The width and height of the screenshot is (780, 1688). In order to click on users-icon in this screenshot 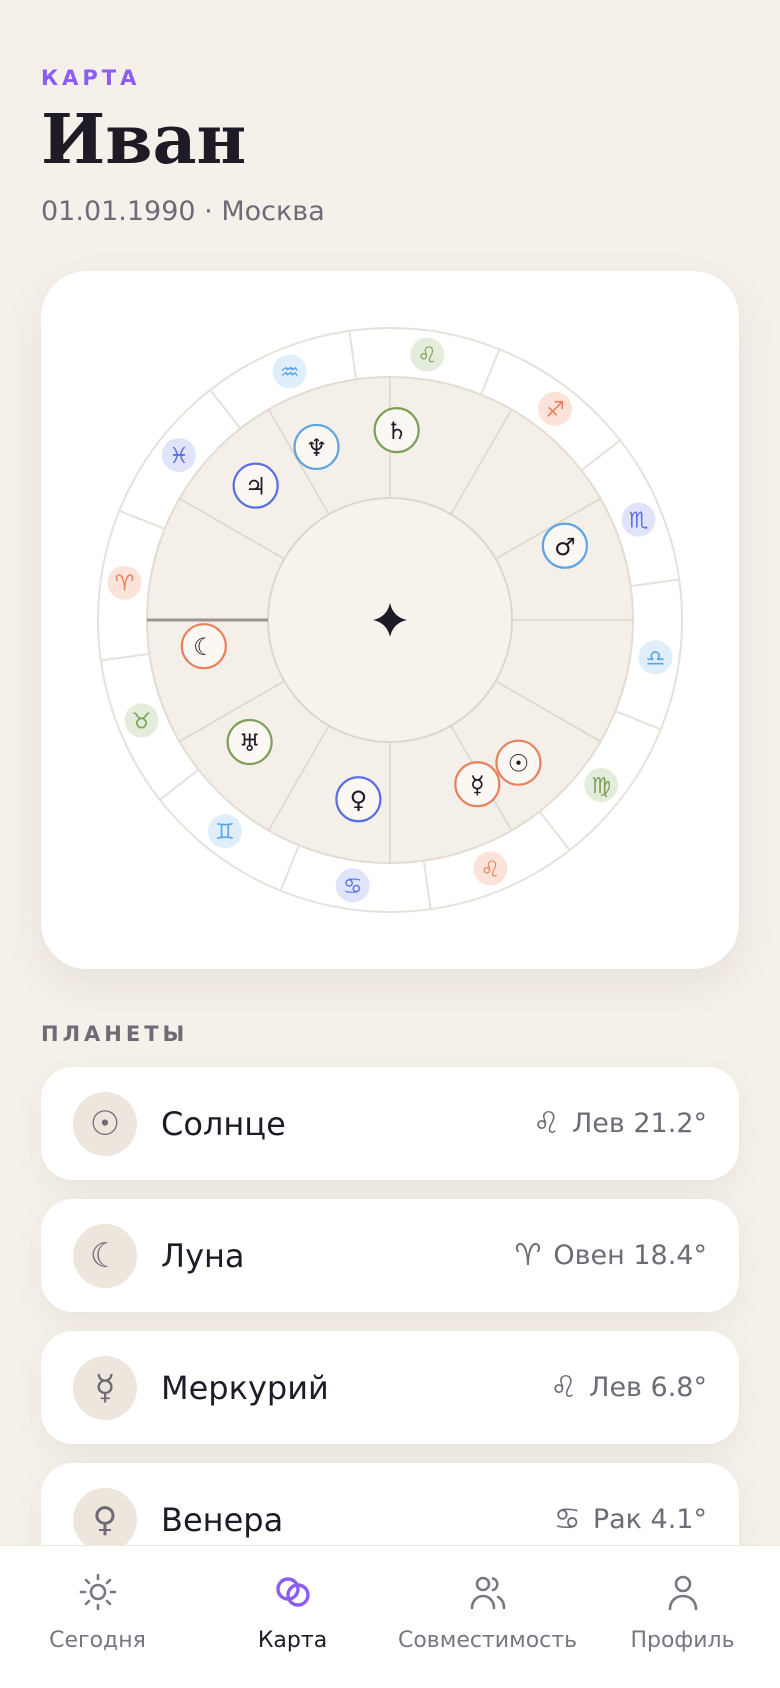, I will do `click(487, 1593)`.